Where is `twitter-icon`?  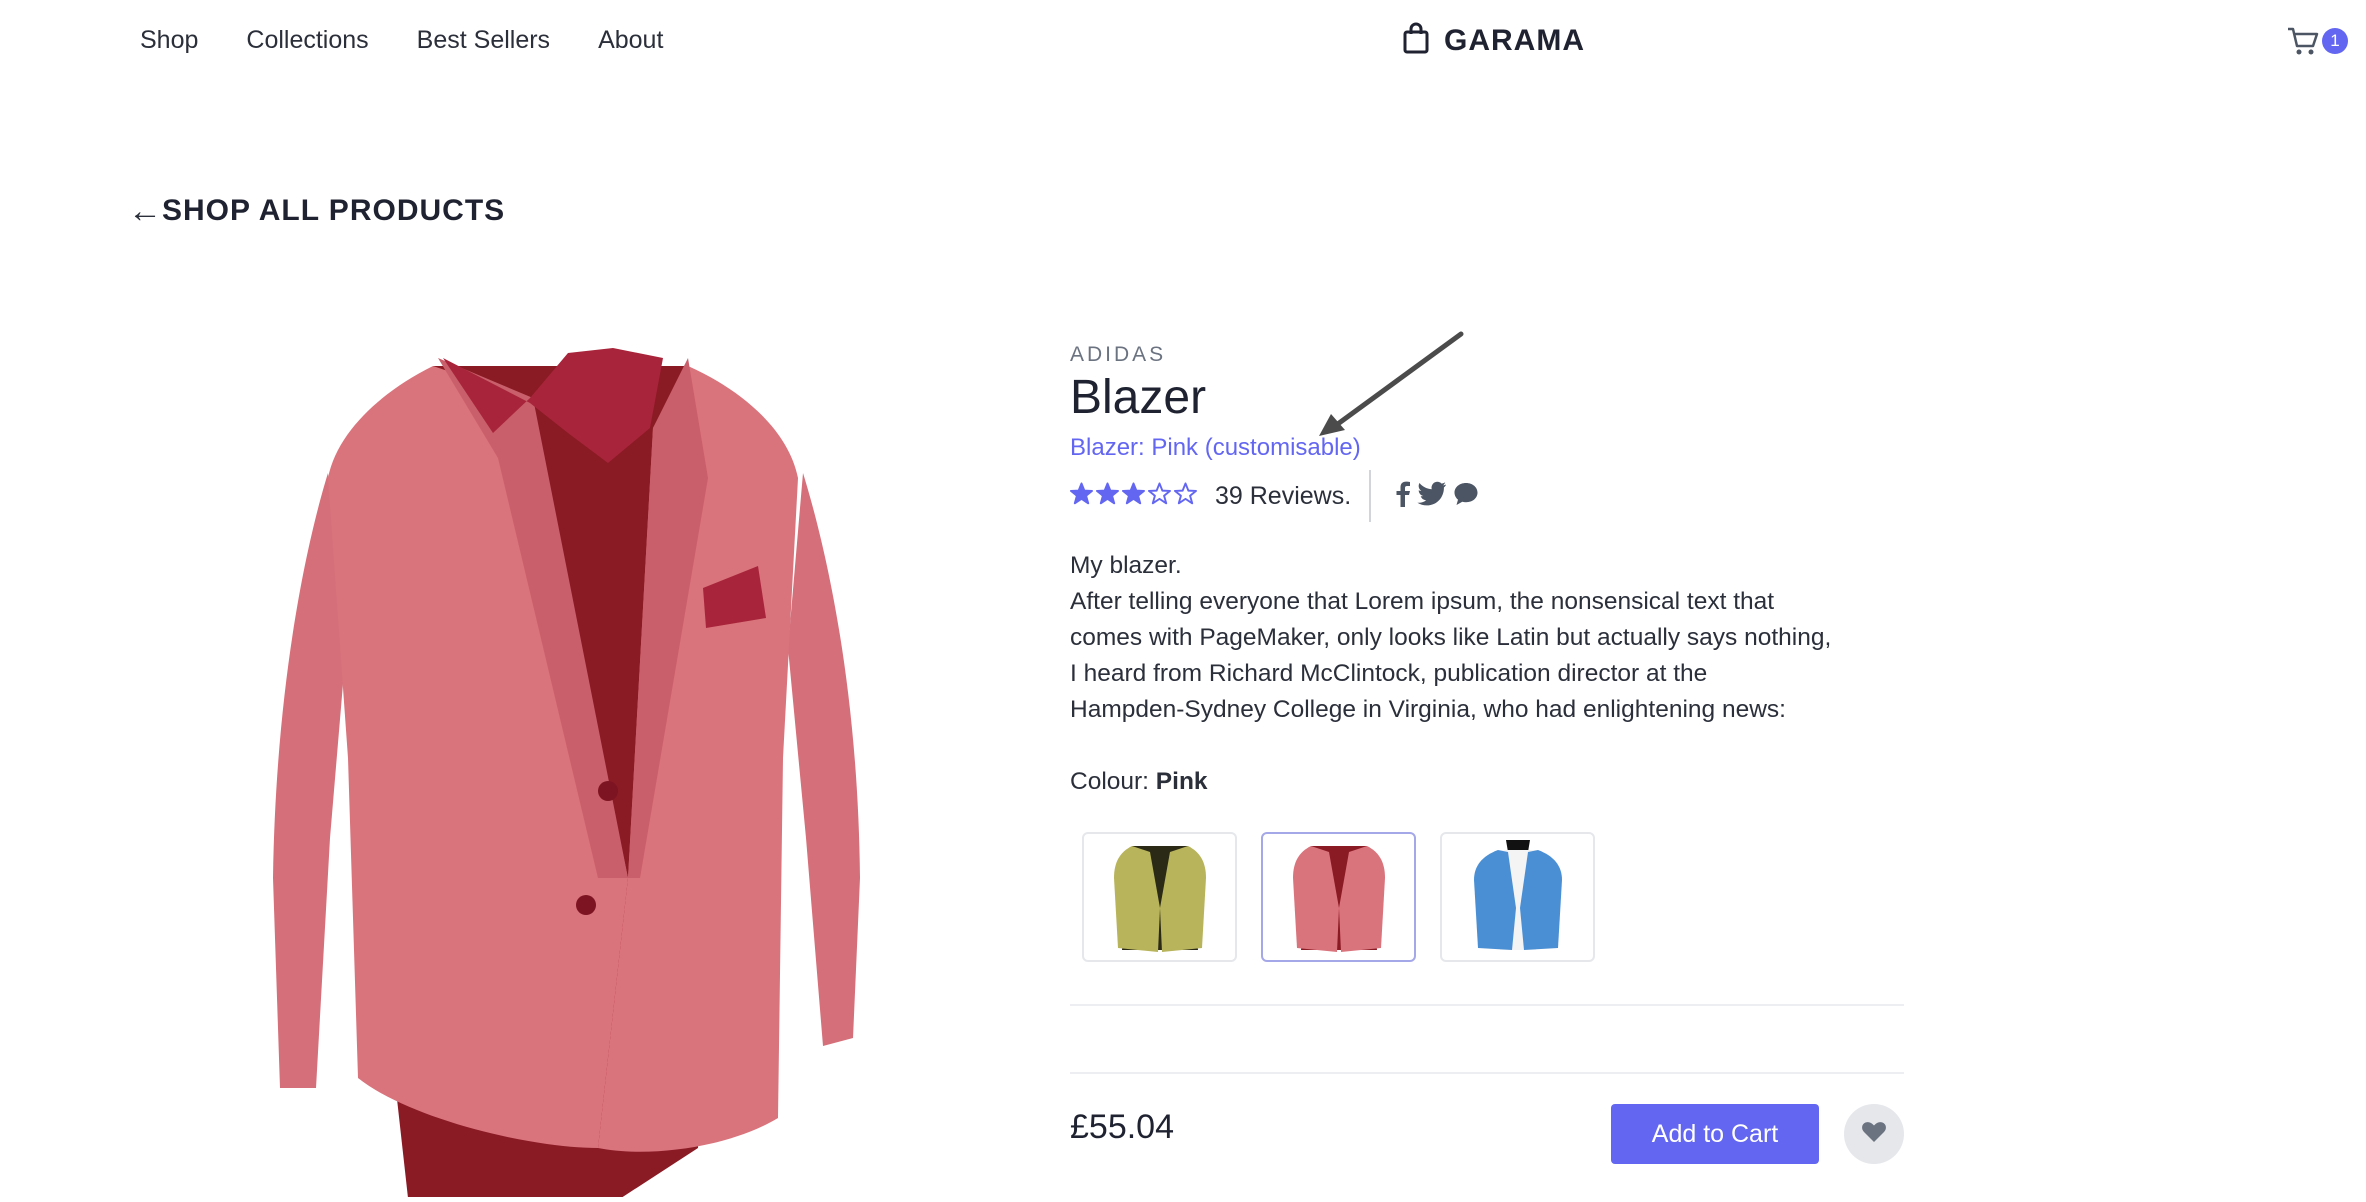 twitter-icon is located at coordinates (1432, 496).